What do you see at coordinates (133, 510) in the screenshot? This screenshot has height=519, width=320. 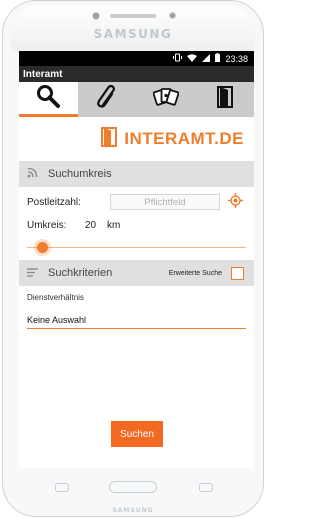 I see `bottom-brand-label: SAMSUNG` at bounding box center [133, 510].